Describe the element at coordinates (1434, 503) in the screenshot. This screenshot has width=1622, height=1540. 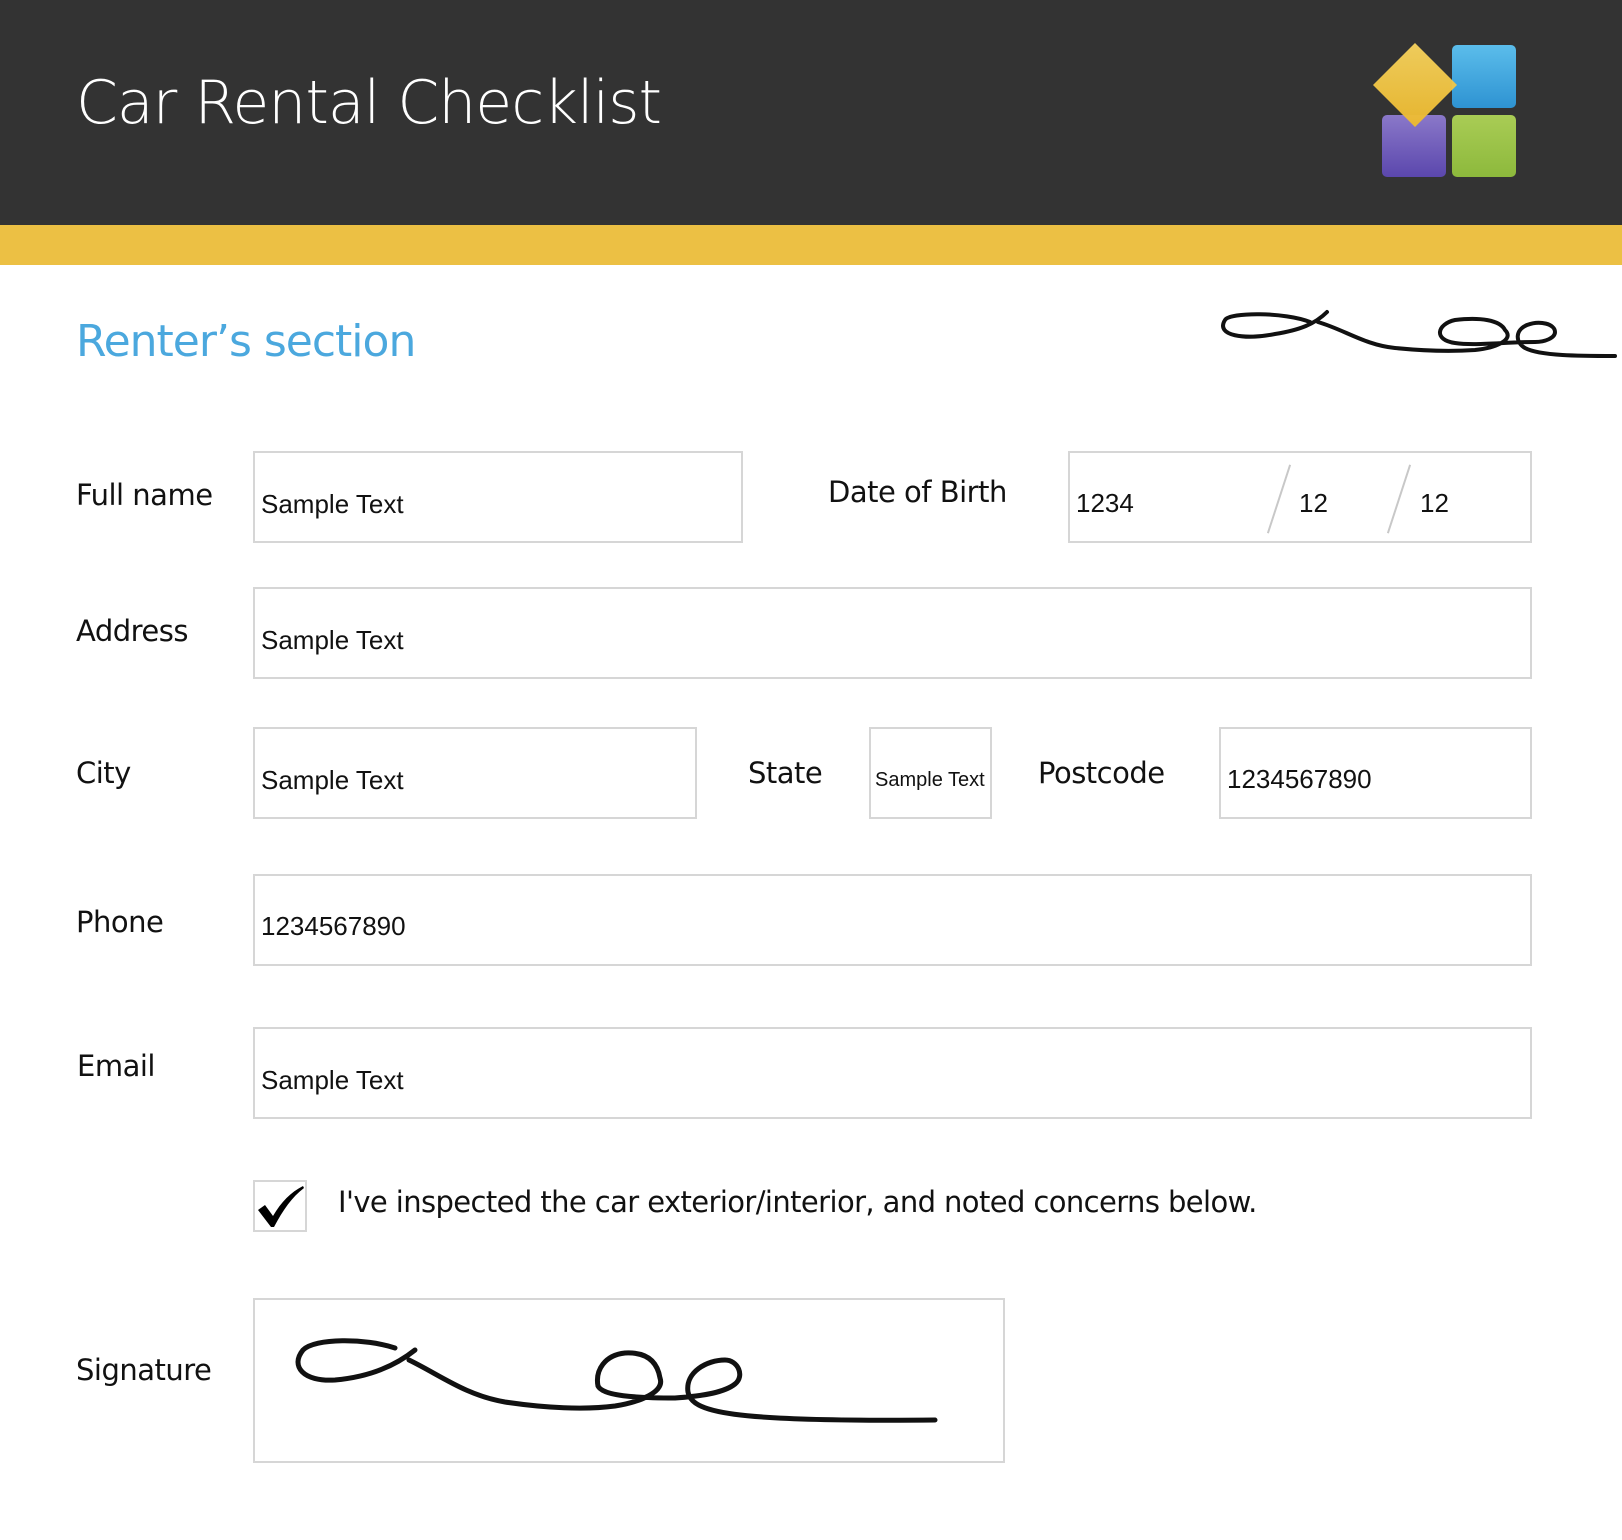
I see `dob-day-value: 12` at that location.